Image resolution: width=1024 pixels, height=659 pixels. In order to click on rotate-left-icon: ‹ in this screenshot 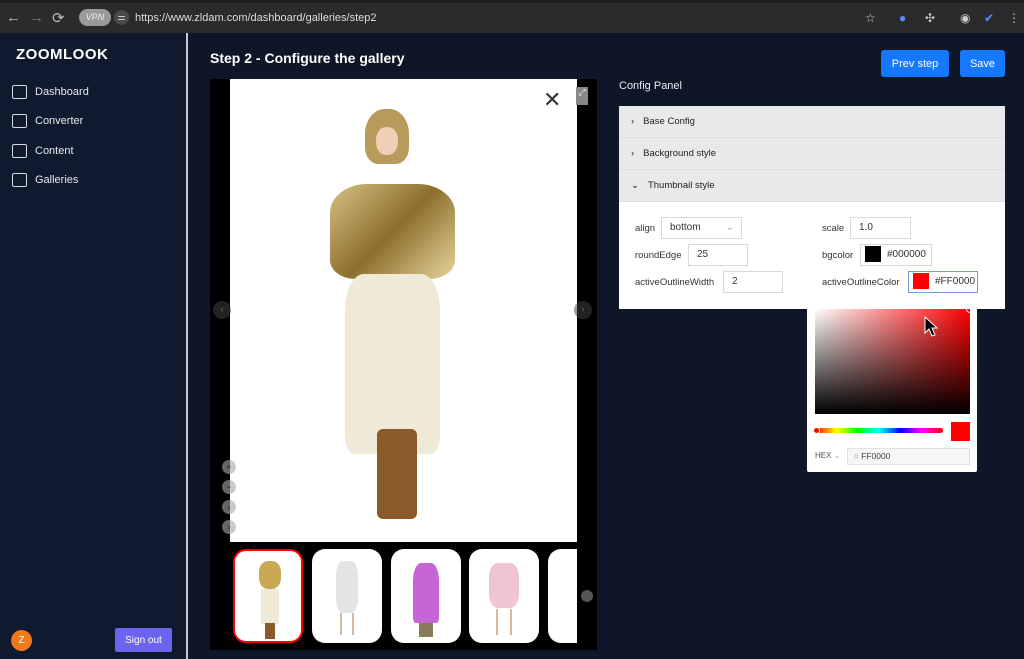, I will do `click(229, 507)`.